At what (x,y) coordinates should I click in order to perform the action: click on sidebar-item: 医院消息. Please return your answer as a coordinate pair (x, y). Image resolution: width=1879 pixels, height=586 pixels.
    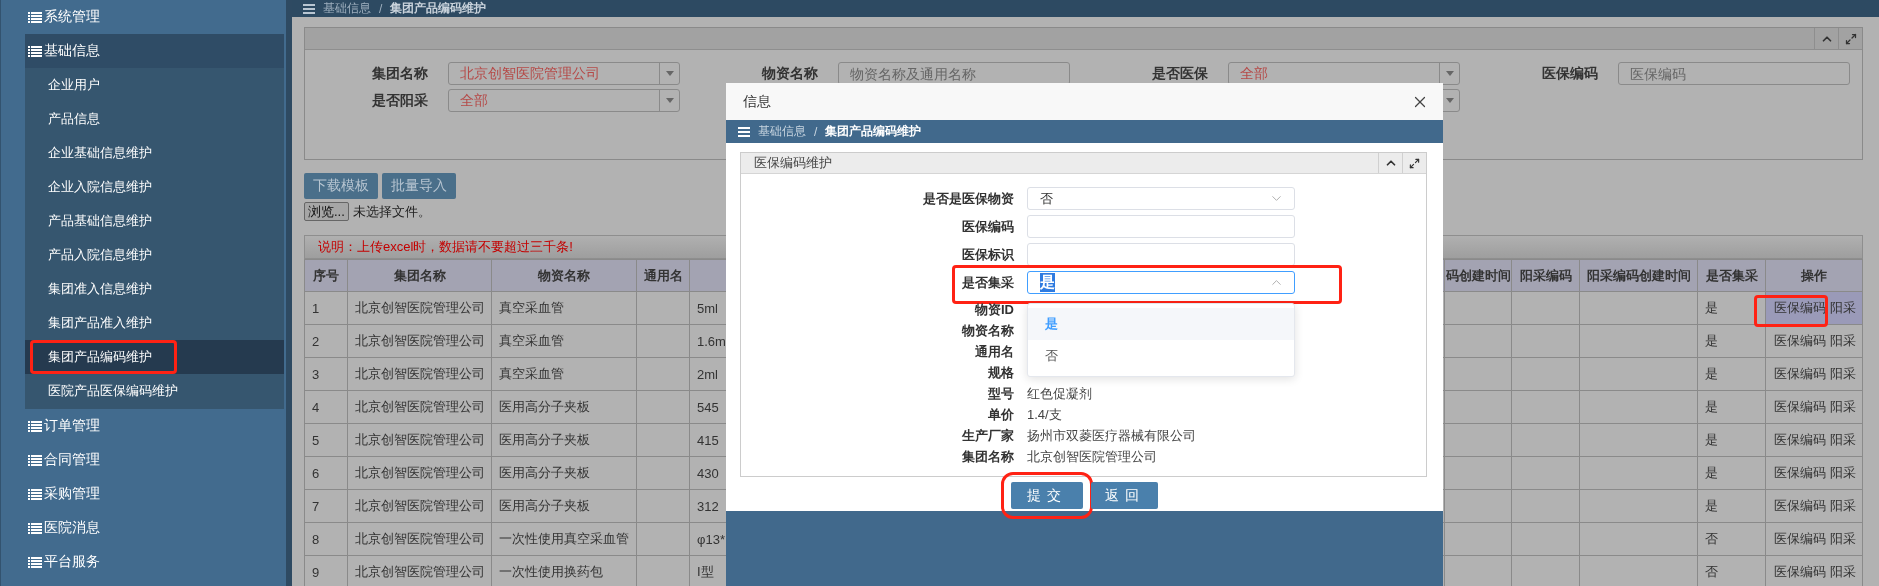
    Looking at the image, I should click on (154, 528).